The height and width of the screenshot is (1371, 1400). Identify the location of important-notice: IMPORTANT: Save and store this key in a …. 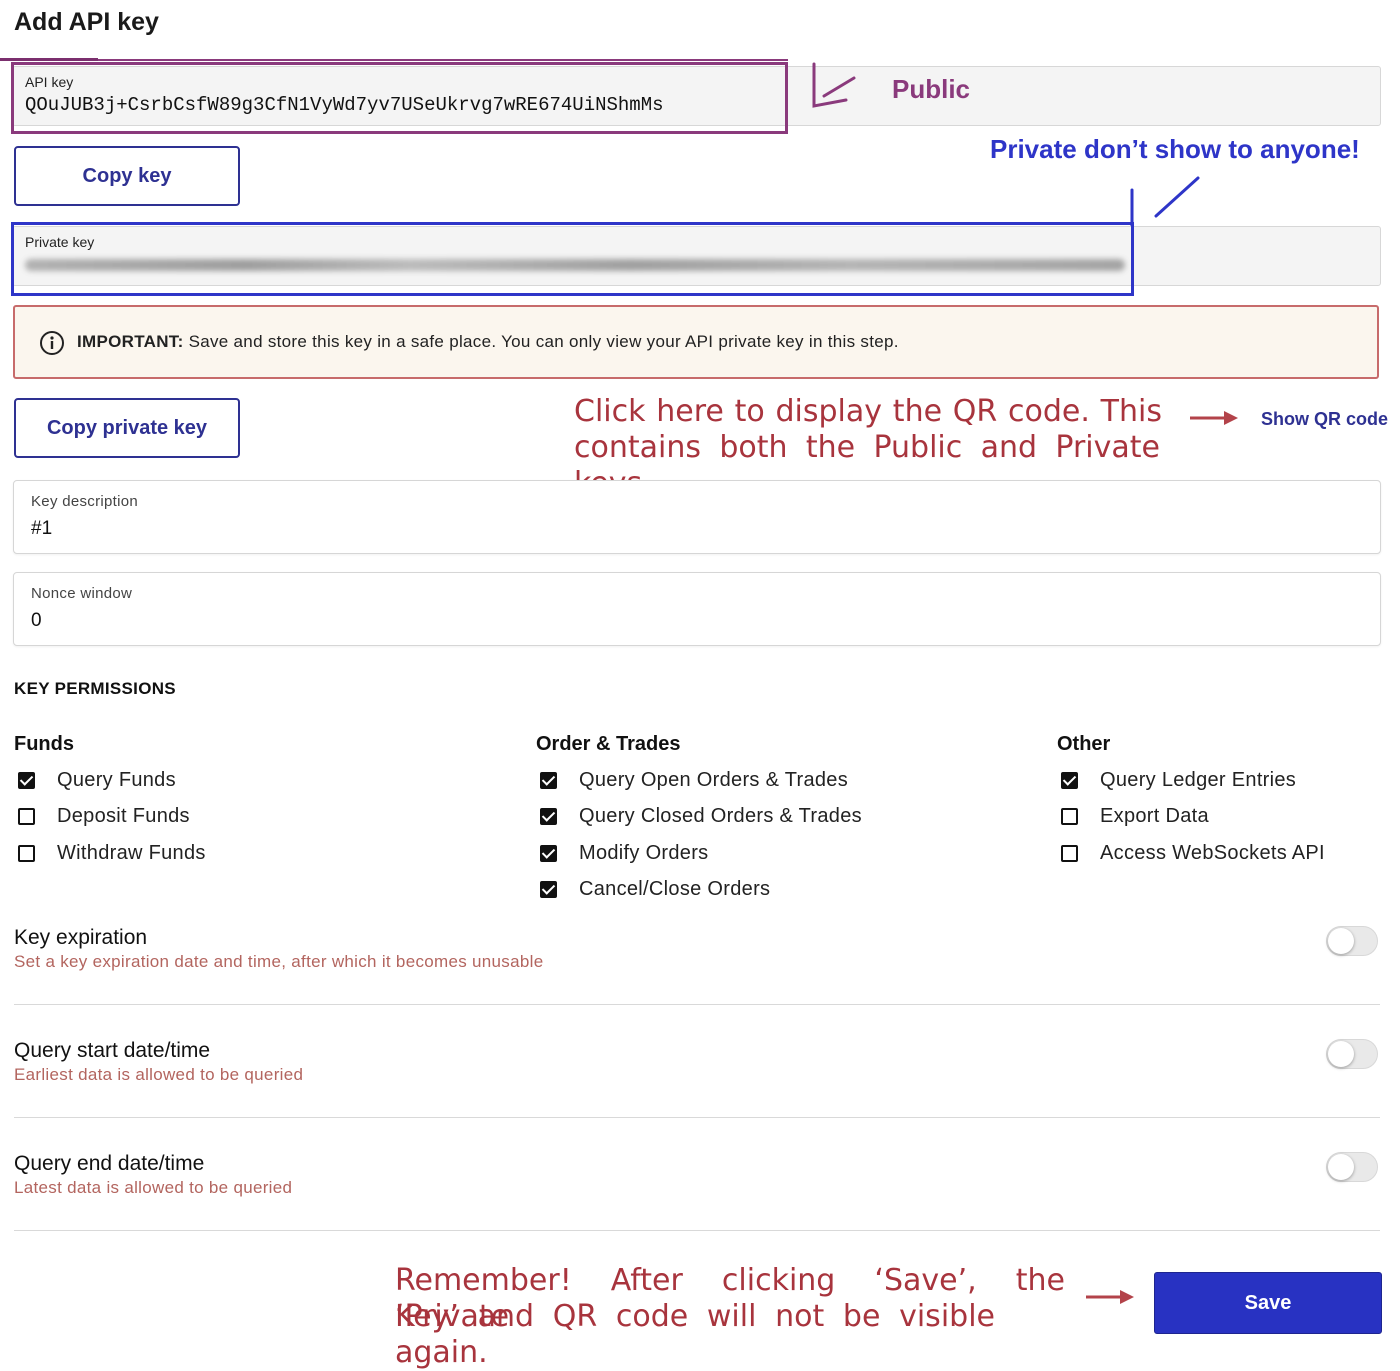
(696, 342).